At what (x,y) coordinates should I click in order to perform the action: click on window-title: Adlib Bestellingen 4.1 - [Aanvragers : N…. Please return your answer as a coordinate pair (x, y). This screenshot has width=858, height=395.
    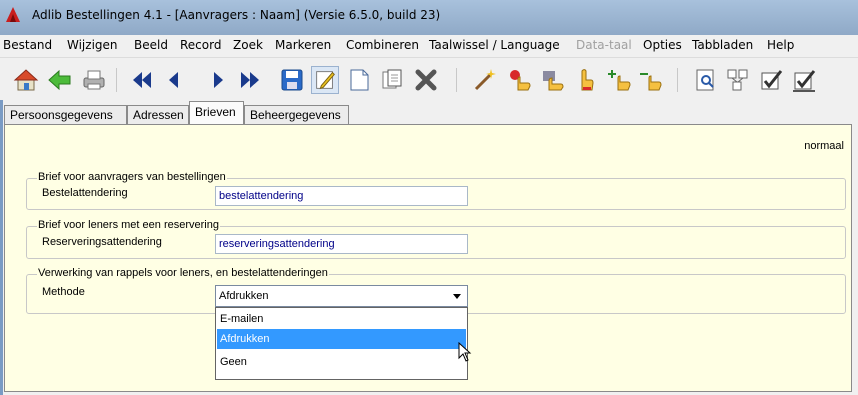
    Looking at the image, I should click on (236, 15).